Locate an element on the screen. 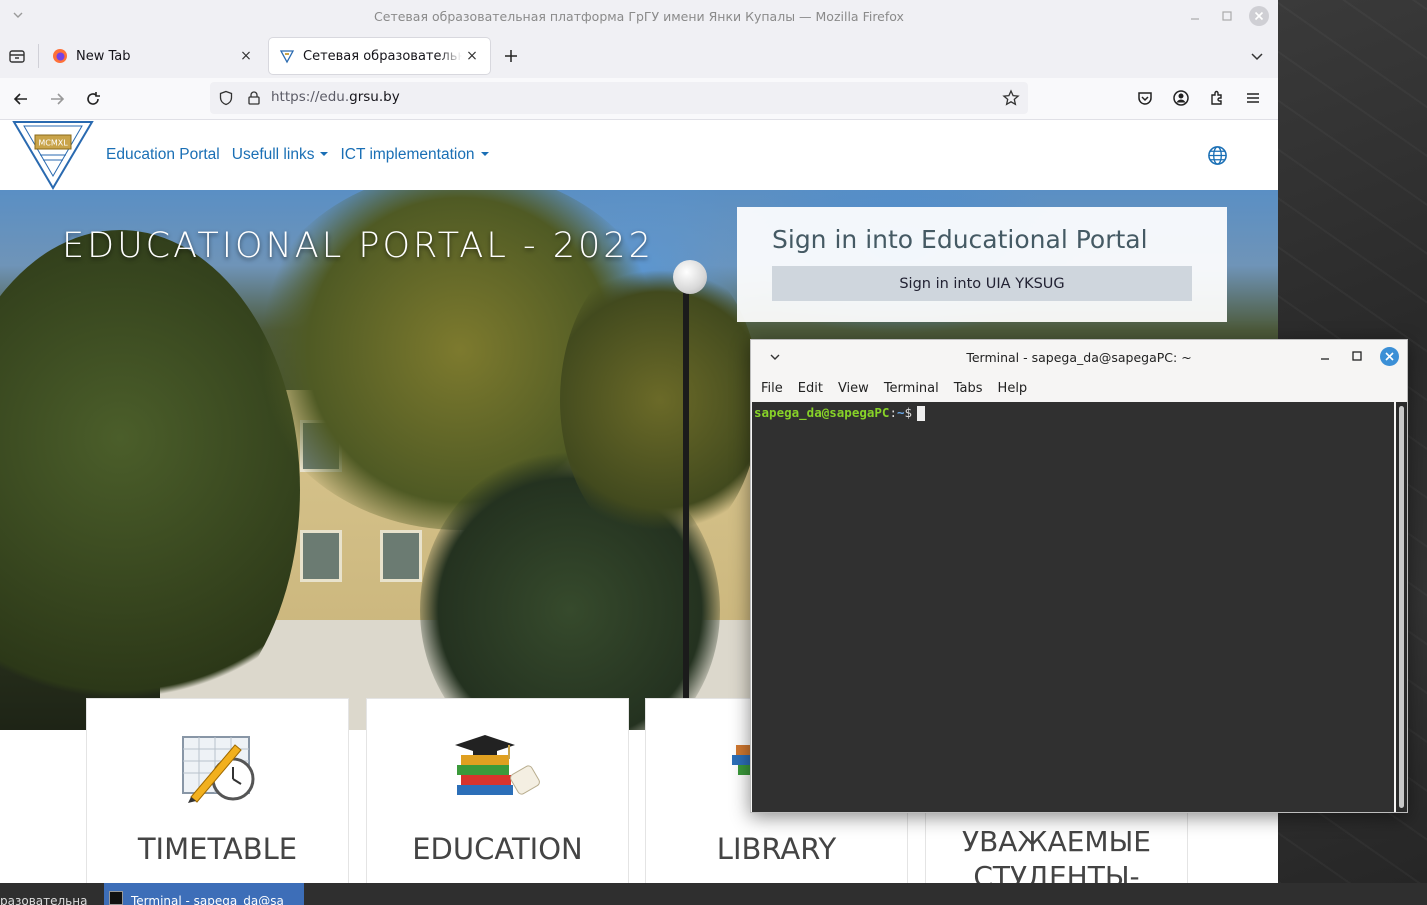 The width and height of the screenshot is (1427, 905). taskbar-item-terminal: Terminal - sapega_da@sa is located at coordinates (204, 894).